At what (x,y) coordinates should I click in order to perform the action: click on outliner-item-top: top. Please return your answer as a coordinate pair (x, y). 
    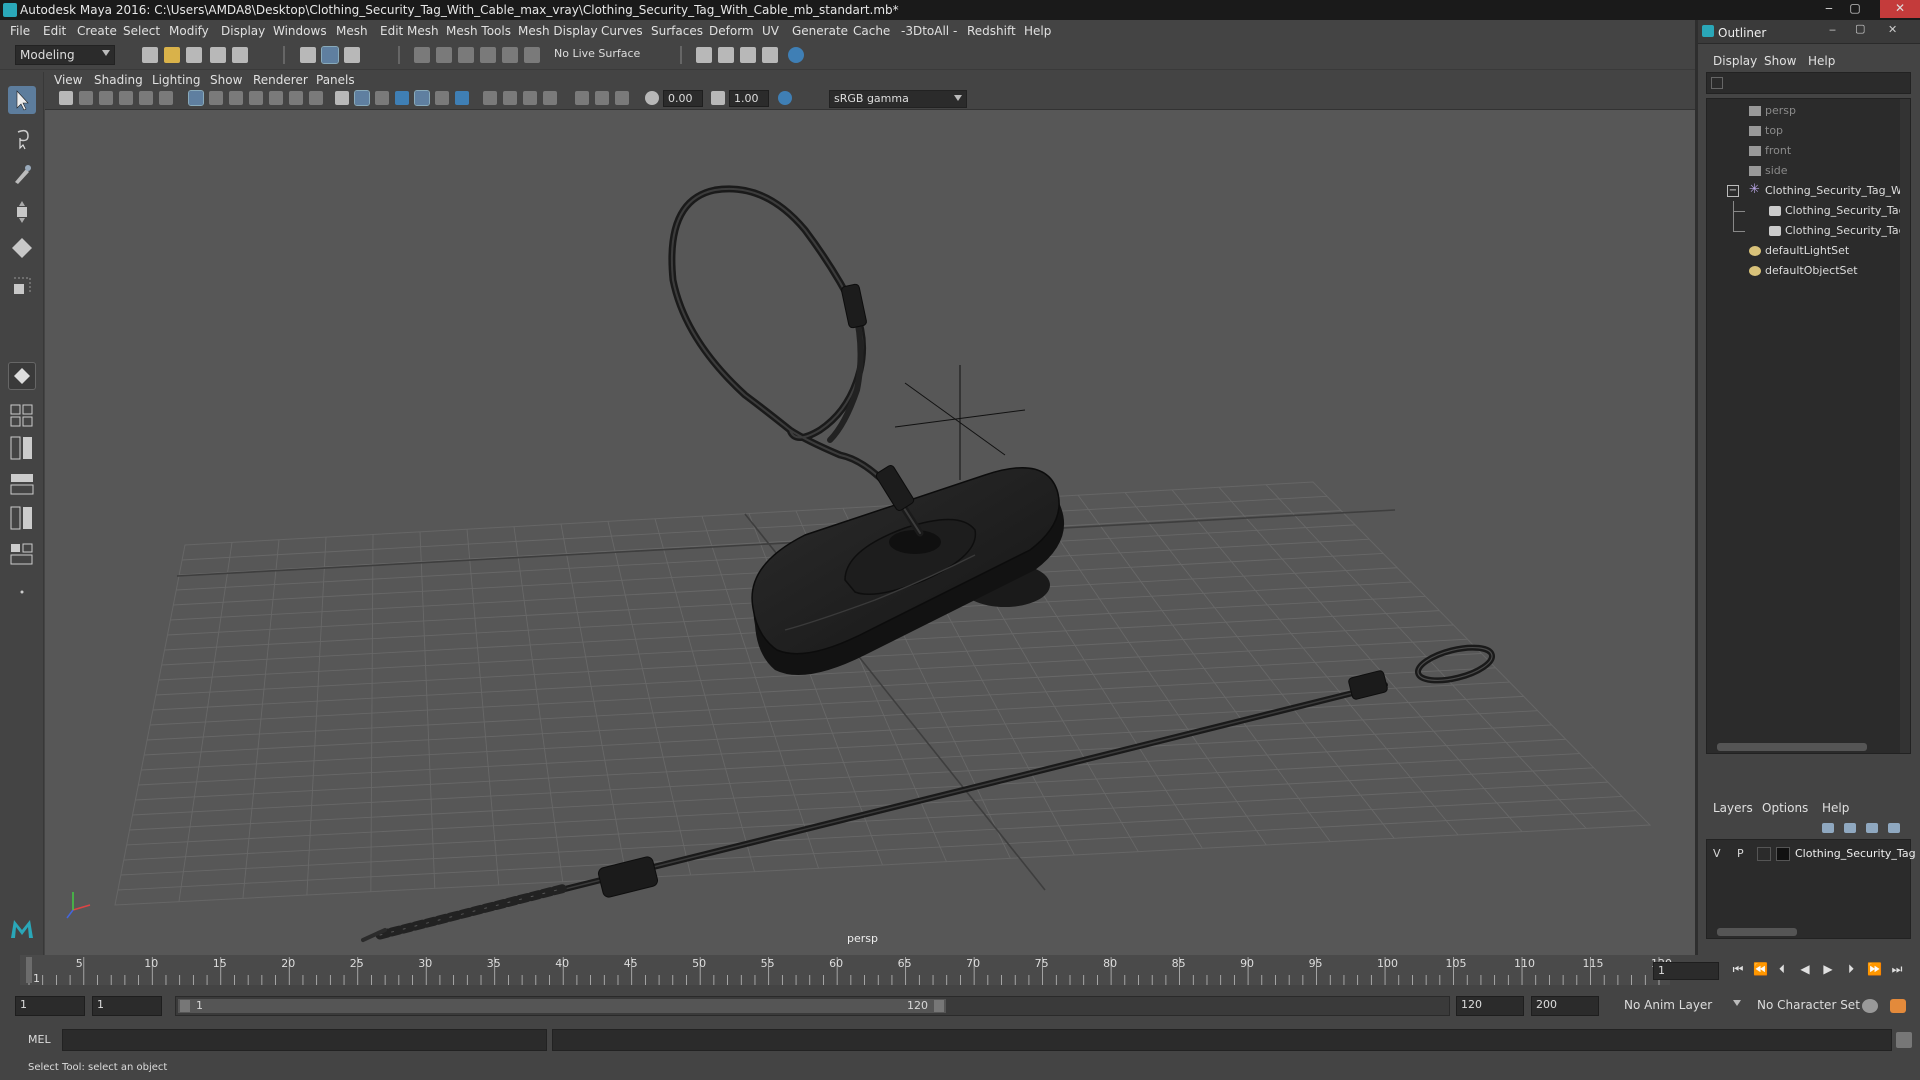
    Looking at the image, I should click on (1807, 131).